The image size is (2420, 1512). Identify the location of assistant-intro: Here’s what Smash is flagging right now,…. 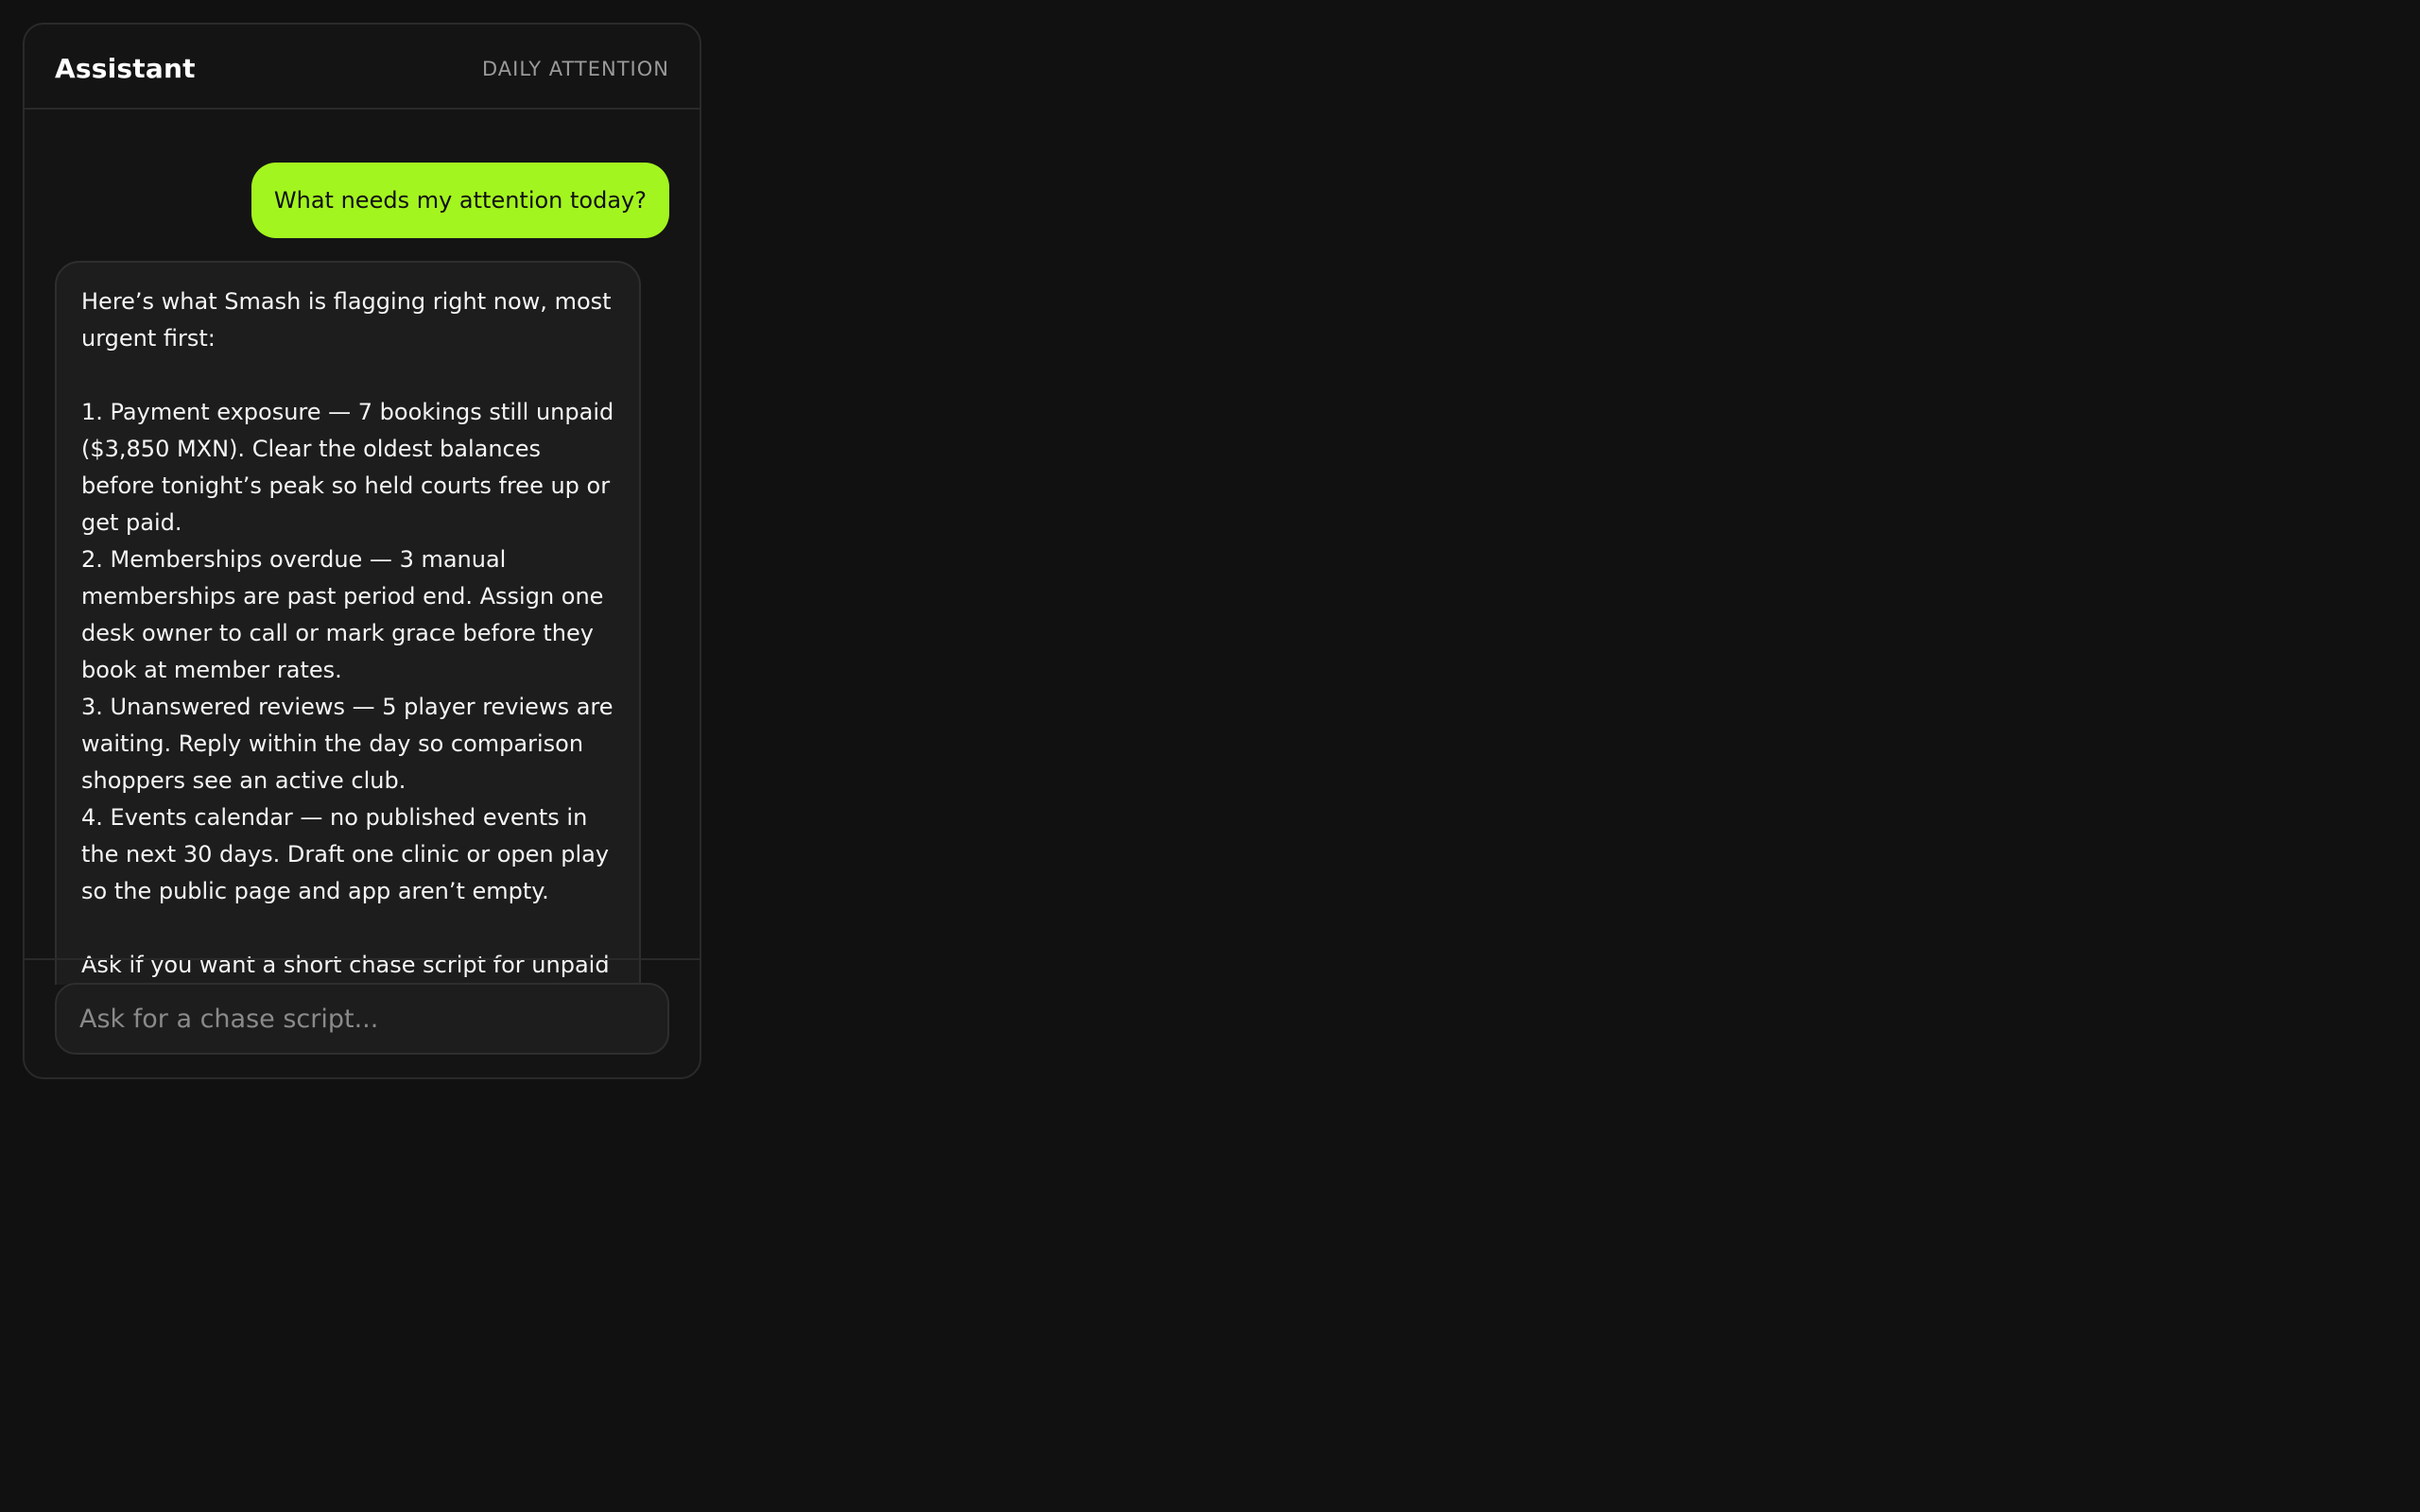
(346, 320).